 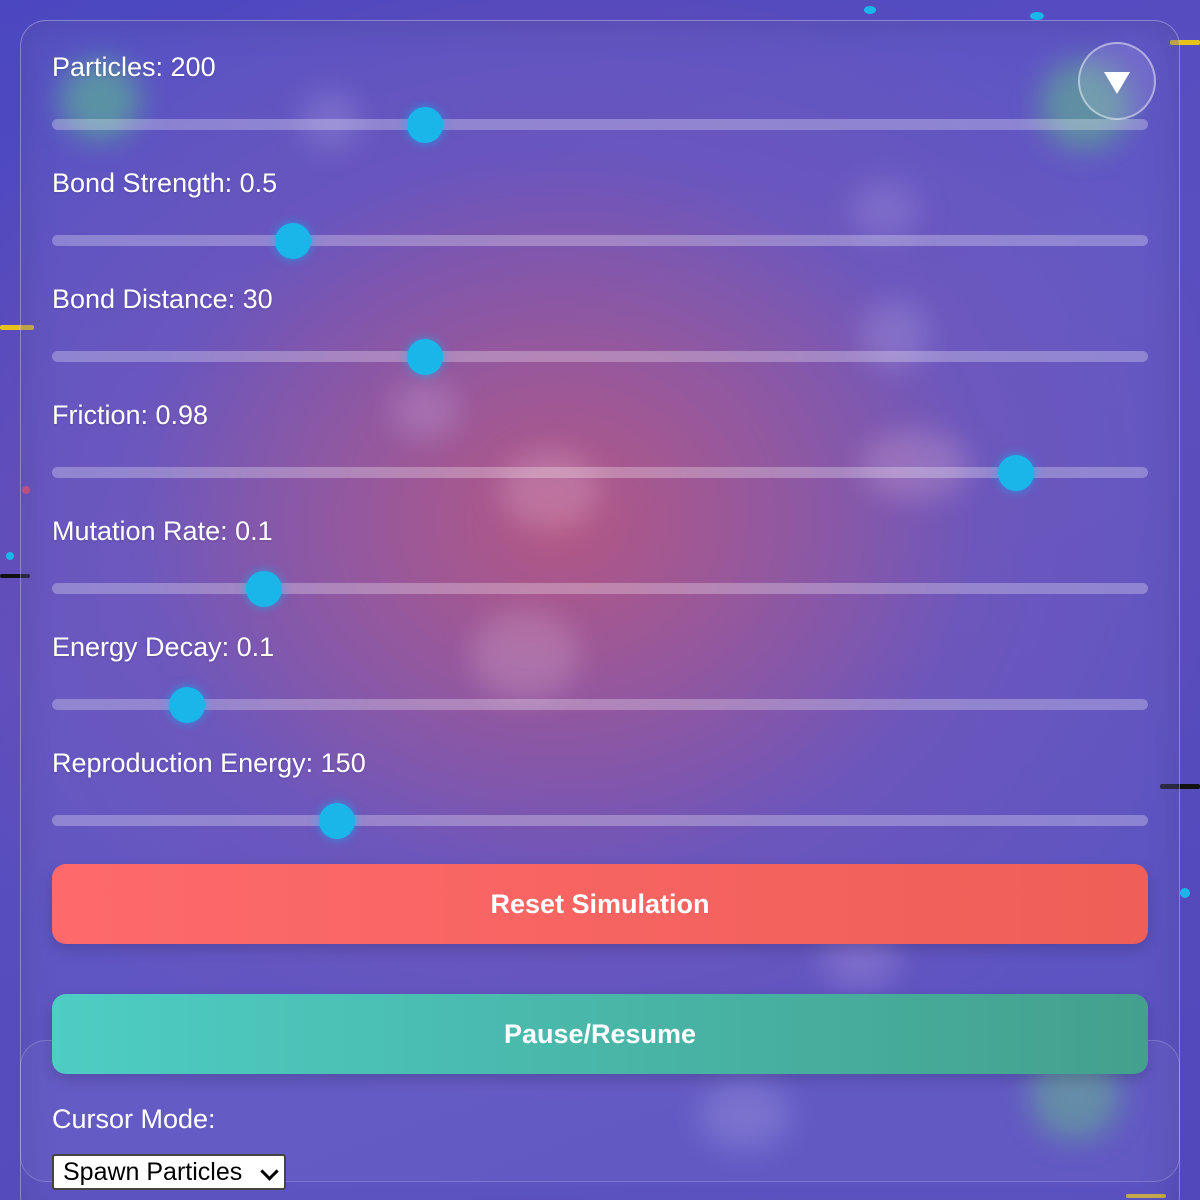 What do you see at coordinates (209, 763) in the screenshot?
I see `reproduction-energy-label: Reproduction Energy: 150` at bounding box center [209, 763].